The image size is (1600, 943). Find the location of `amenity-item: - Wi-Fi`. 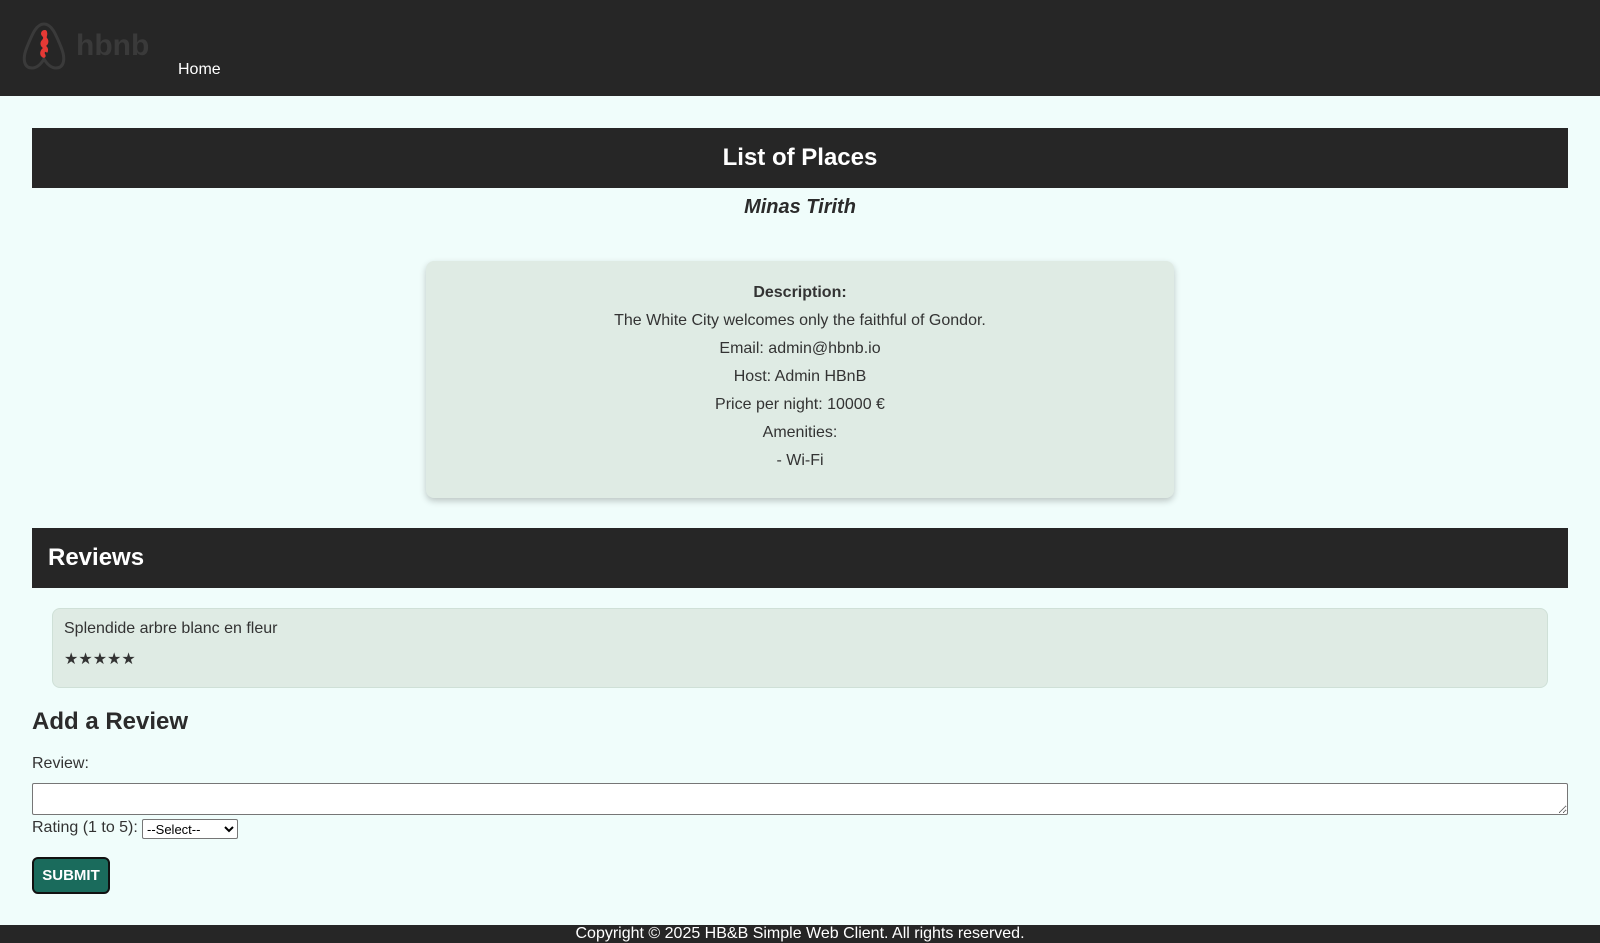

amenity-item: - Wi-Fi is located at coordinates (800, 460).